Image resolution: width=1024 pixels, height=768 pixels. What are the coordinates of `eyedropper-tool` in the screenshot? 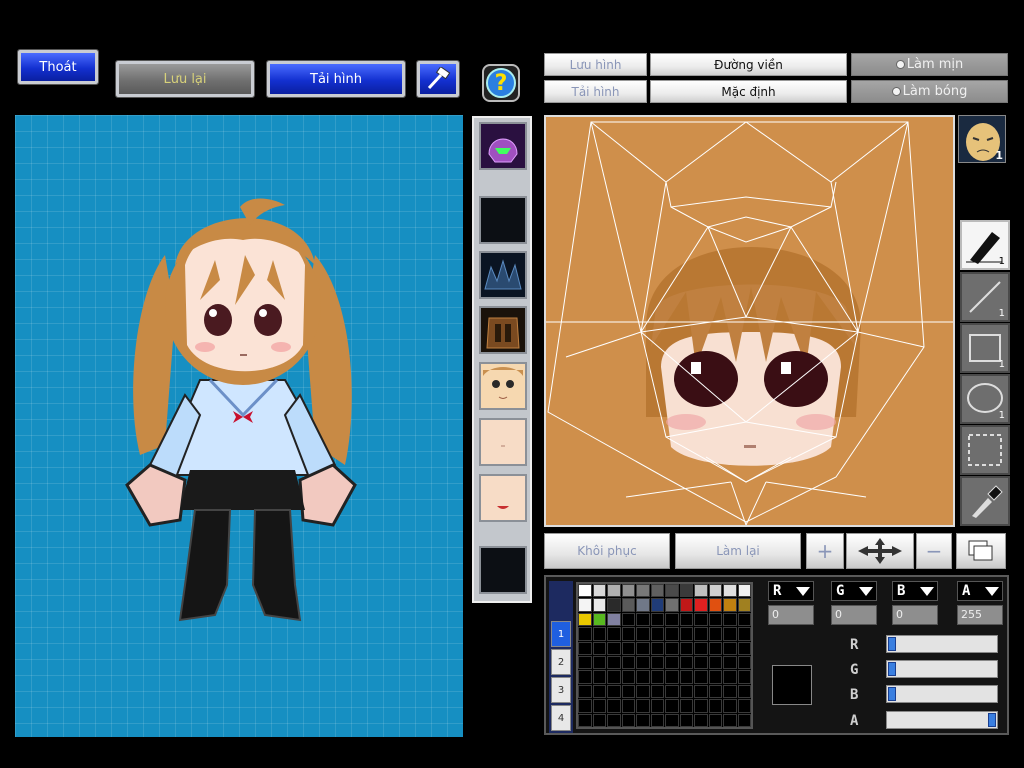 It's located at (985, 501).